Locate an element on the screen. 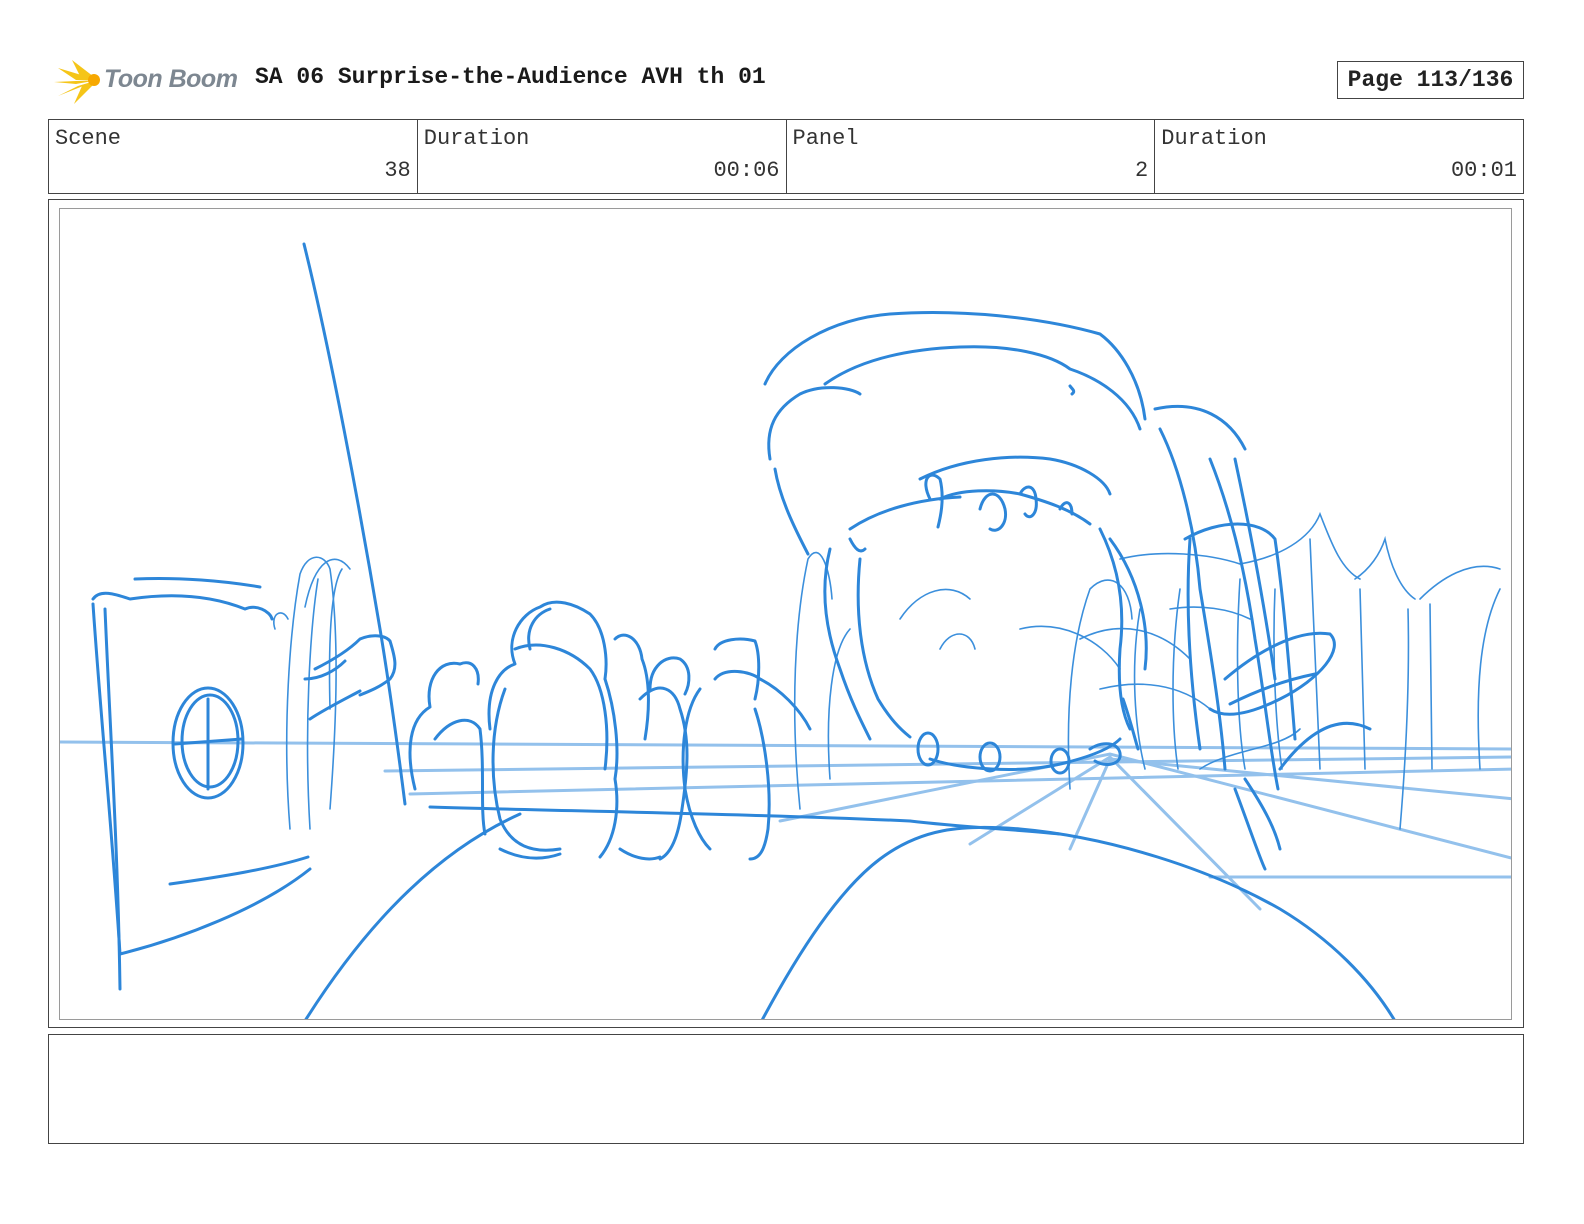  scene-duration-cell: Duration 00:06 is located at coordinates (602, 156).